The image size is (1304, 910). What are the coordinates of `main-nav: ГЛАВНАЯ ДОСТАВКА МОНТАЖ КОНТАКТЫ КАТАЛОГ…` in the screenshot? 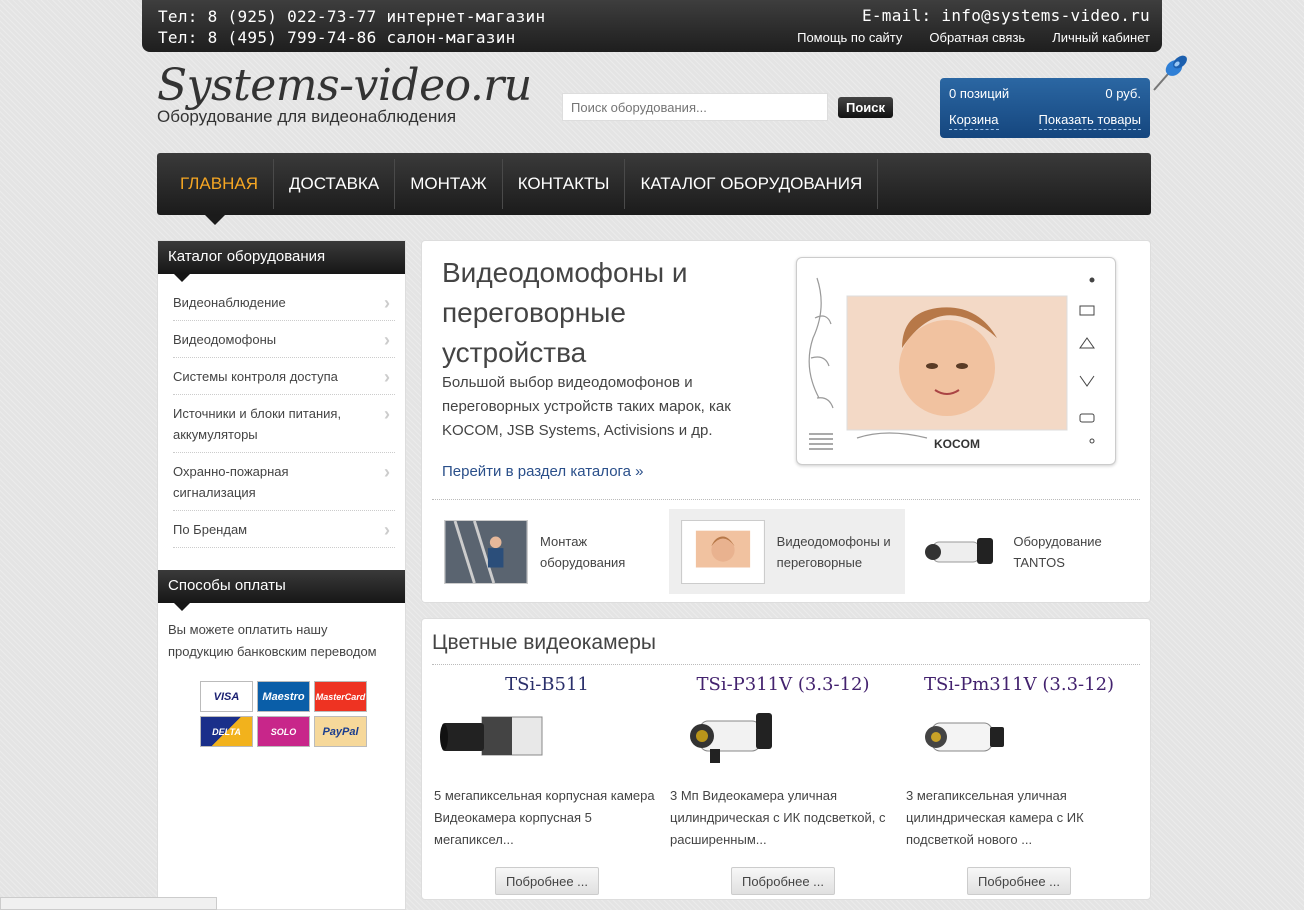 It's located at (654, 184).